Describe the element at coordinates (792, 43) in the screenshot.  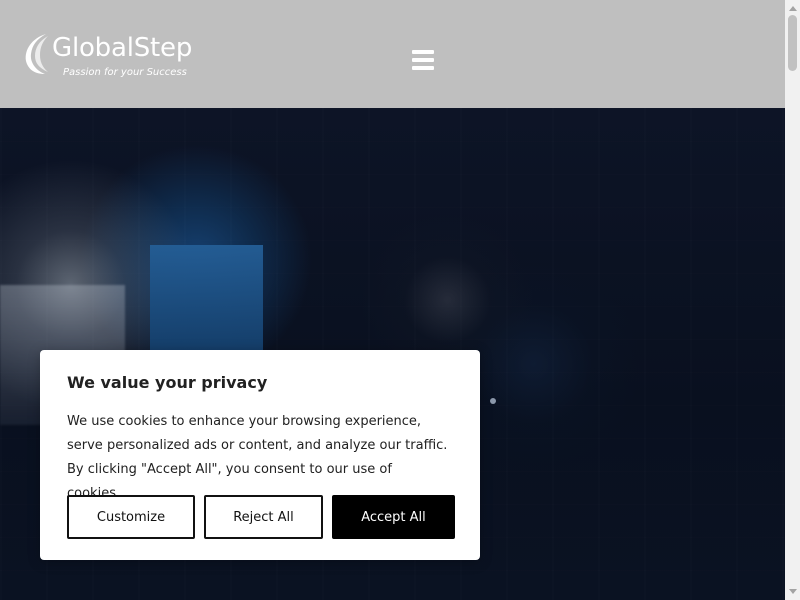
I see `scrollbar-thumb` at that location.